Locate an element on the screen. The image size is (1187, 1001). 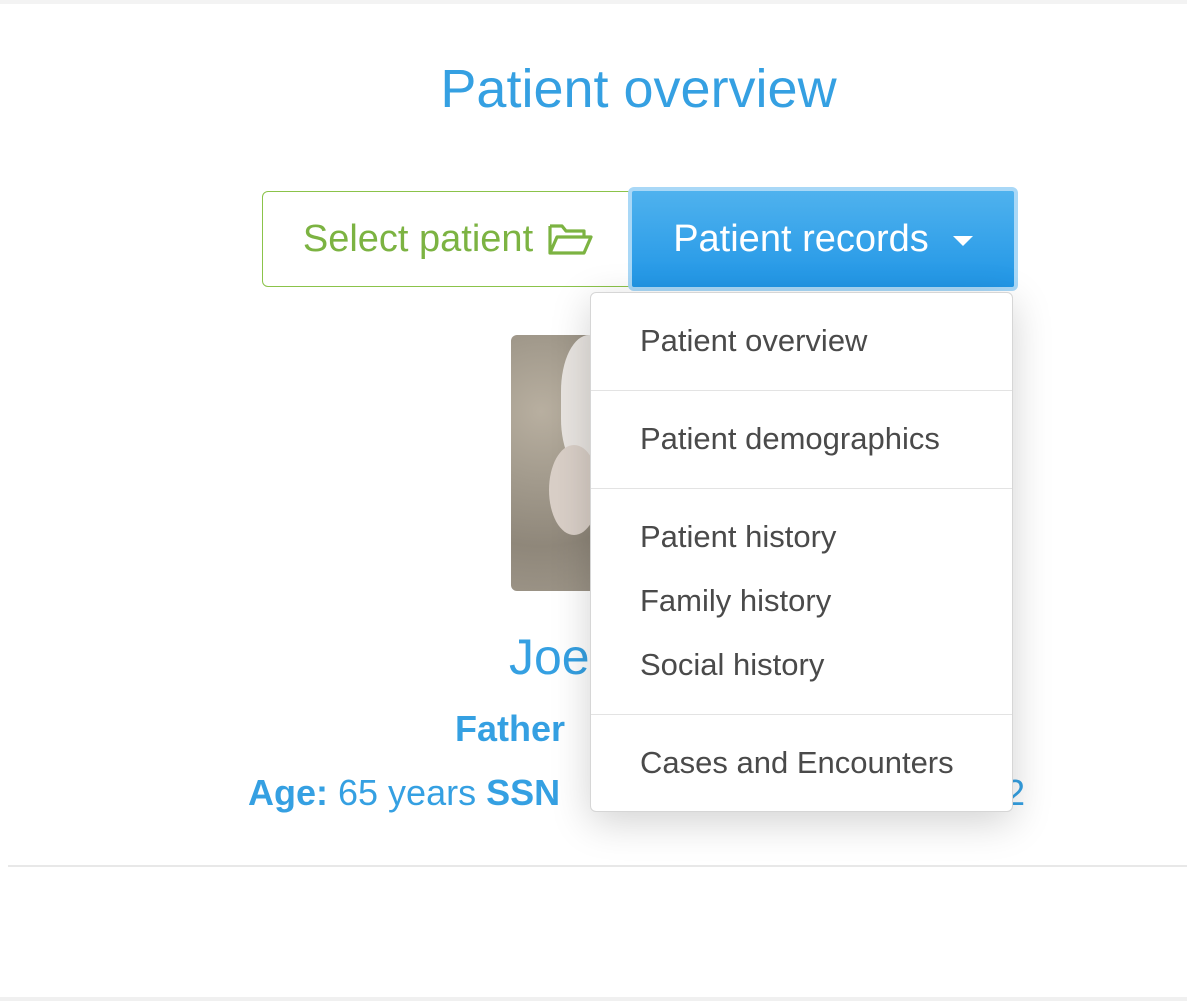
select-patient-button: Select patient is located at coordinates (448, 239).